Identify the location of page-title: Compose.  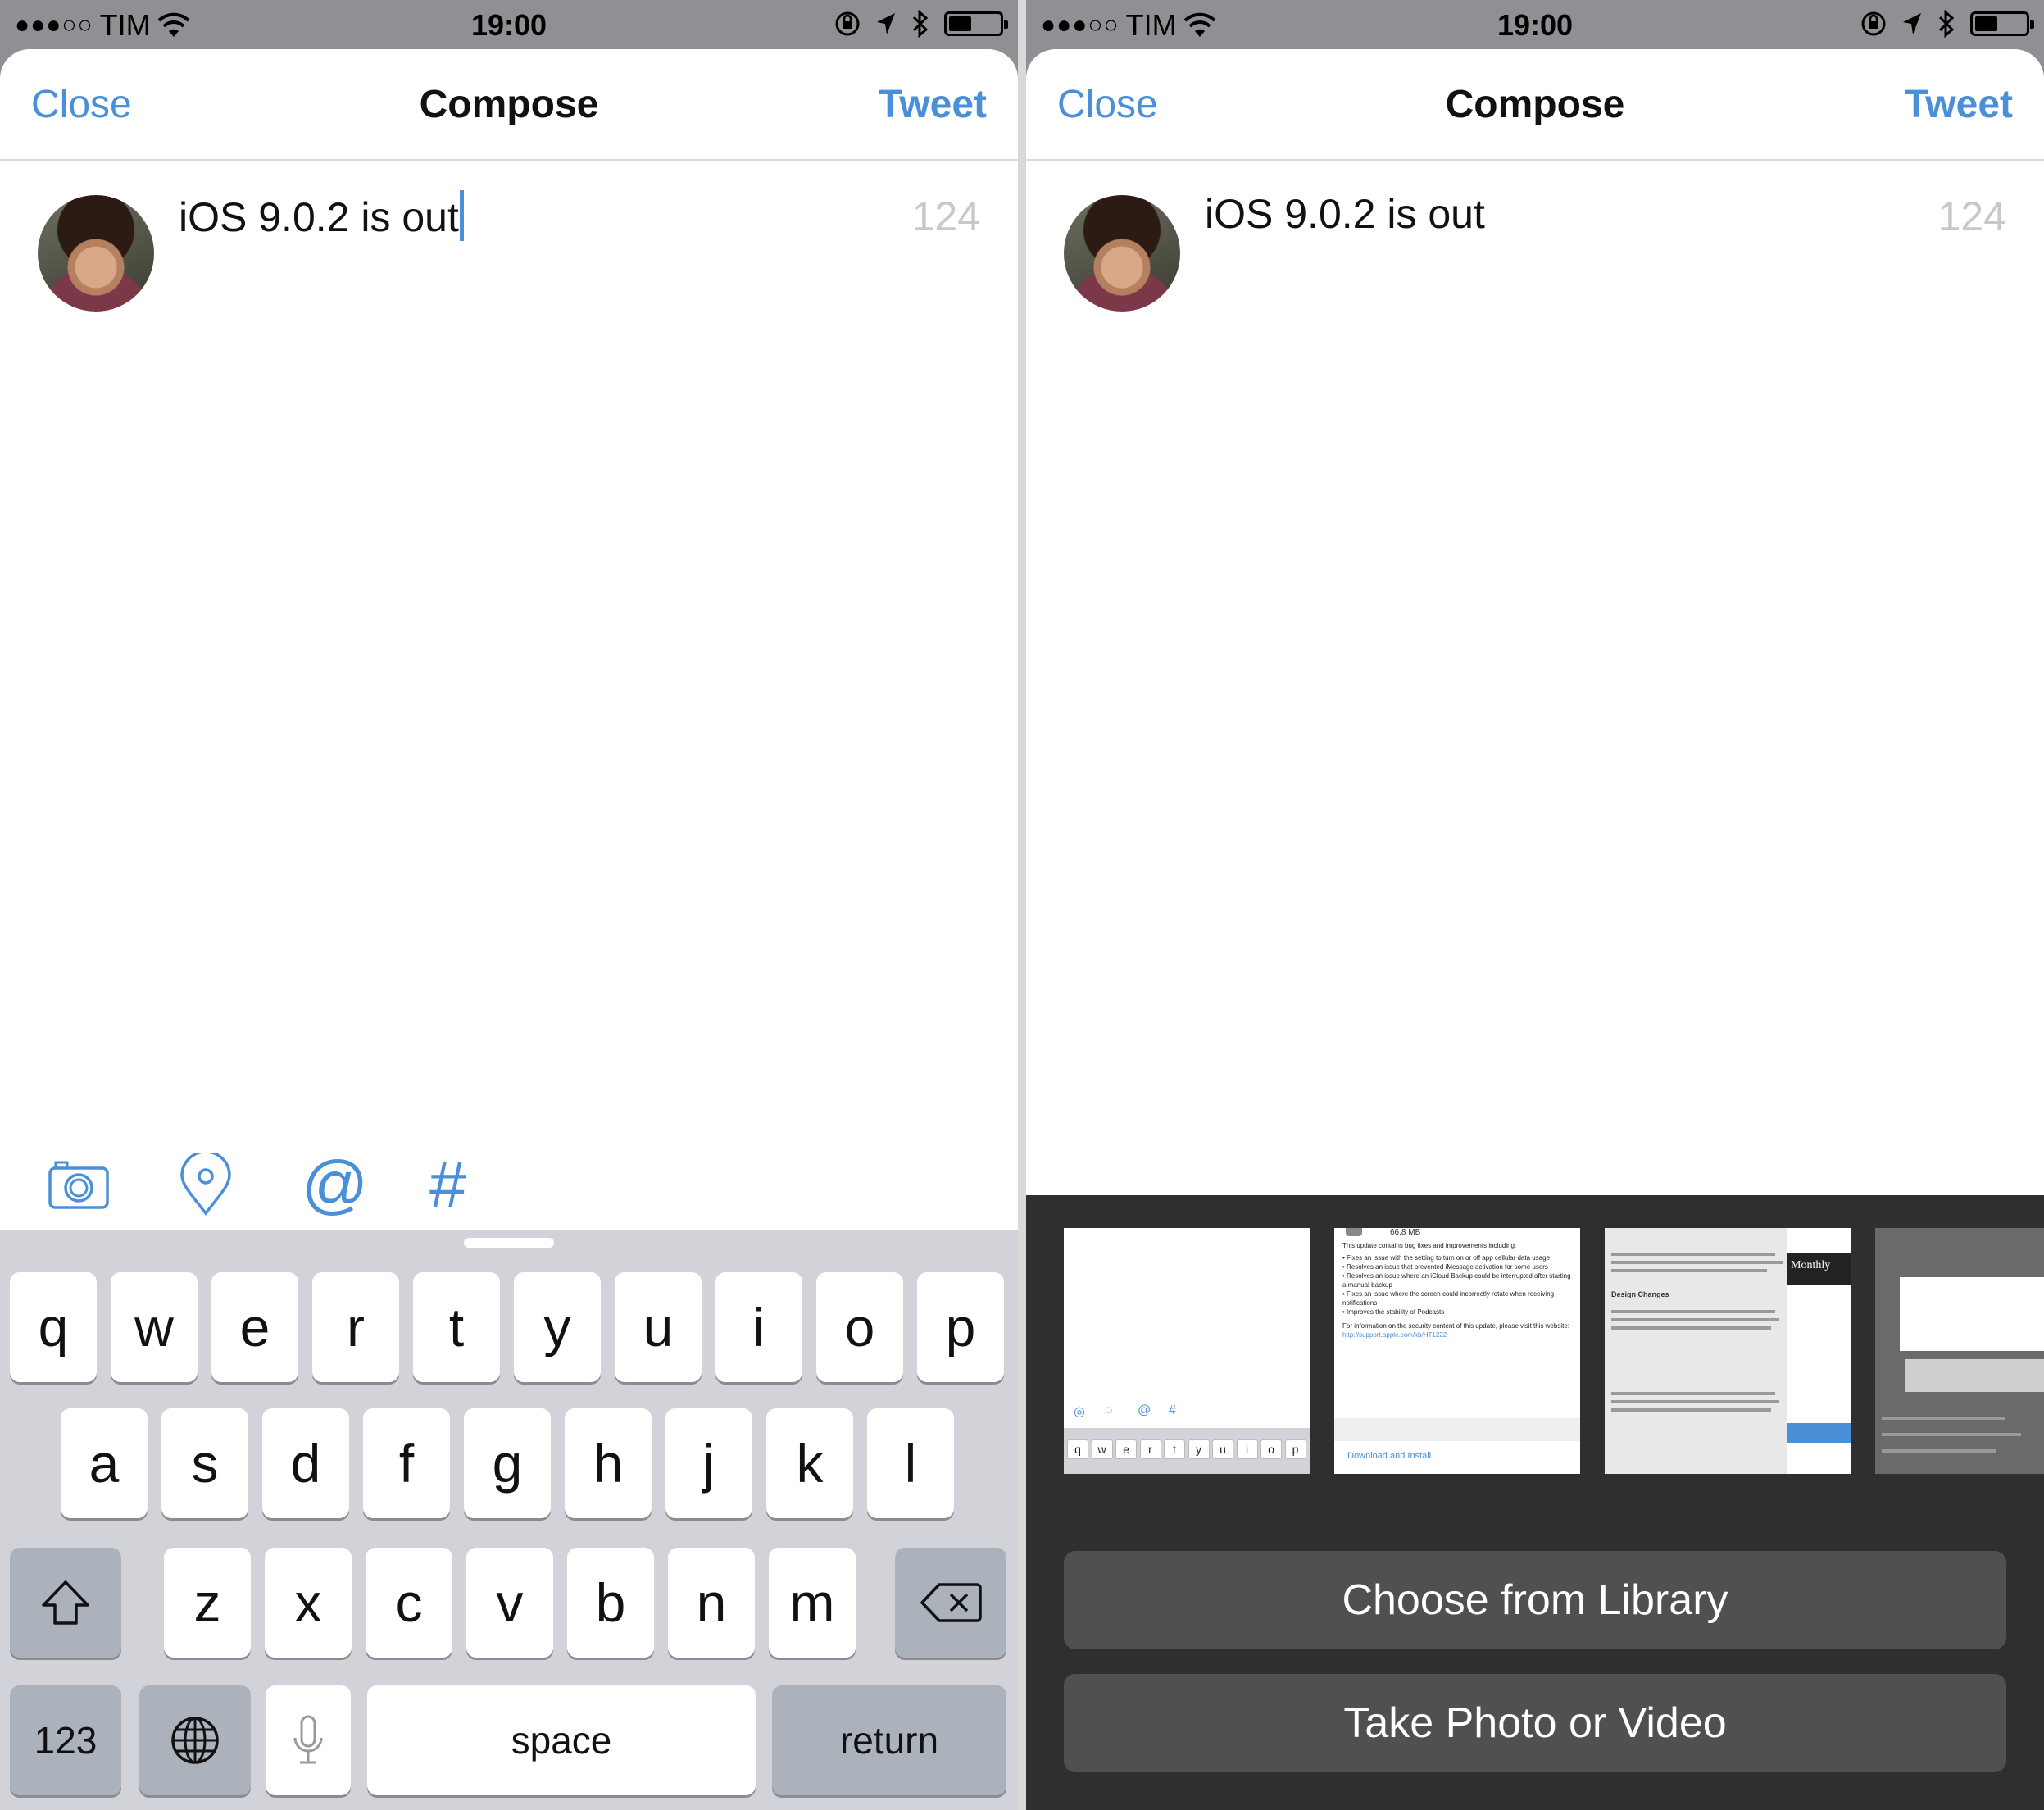
(1535, 105).